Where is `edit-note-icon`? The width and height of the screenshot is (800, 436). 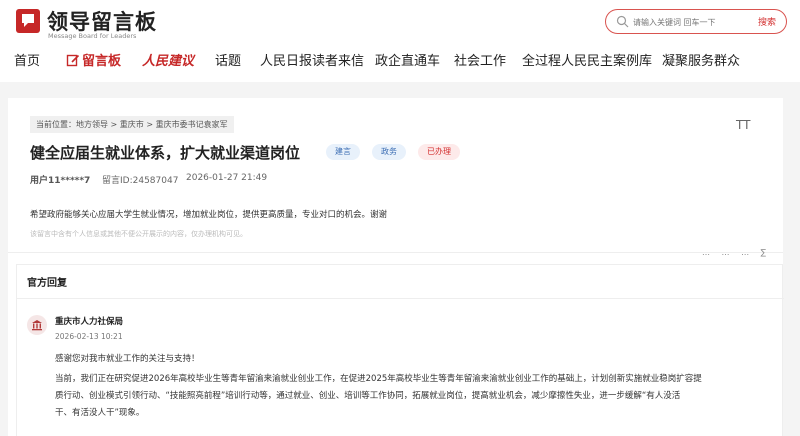 edit-note-icon is located at coordinates (73, 60).